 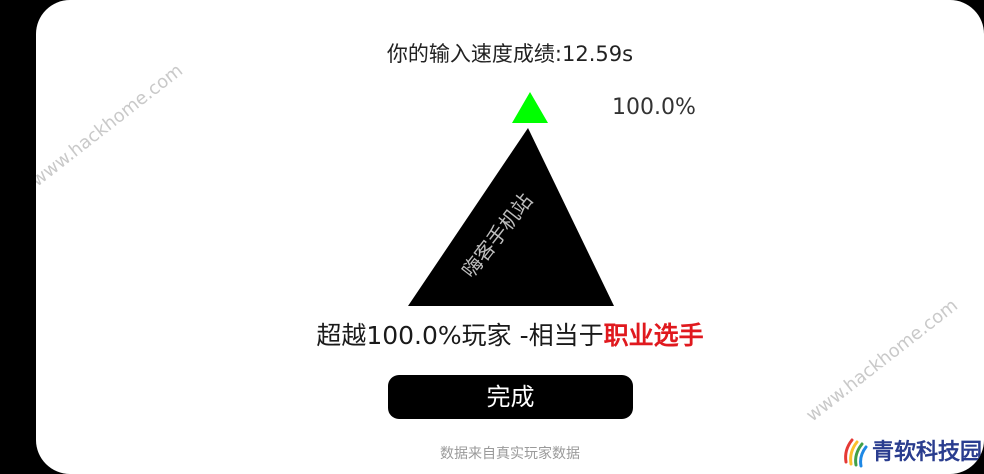 What do you see at coordinates (856, 453) in the screenshot?
I see `qingruan-logo-icon` at bounding box center [856, 453].